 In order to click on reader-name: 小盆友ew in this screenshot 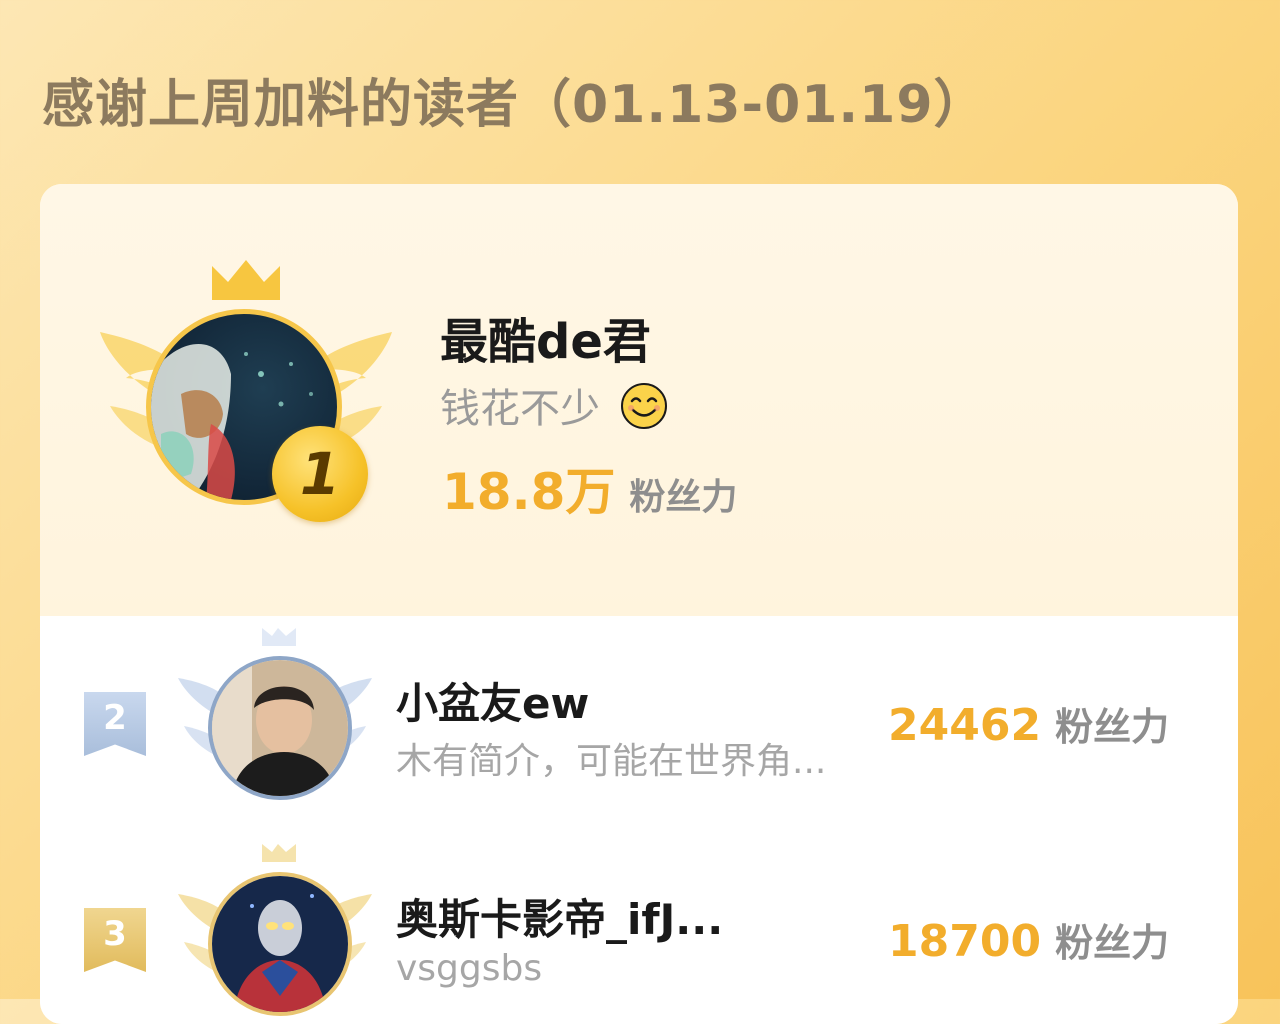, I will do `click(492, 700)`.